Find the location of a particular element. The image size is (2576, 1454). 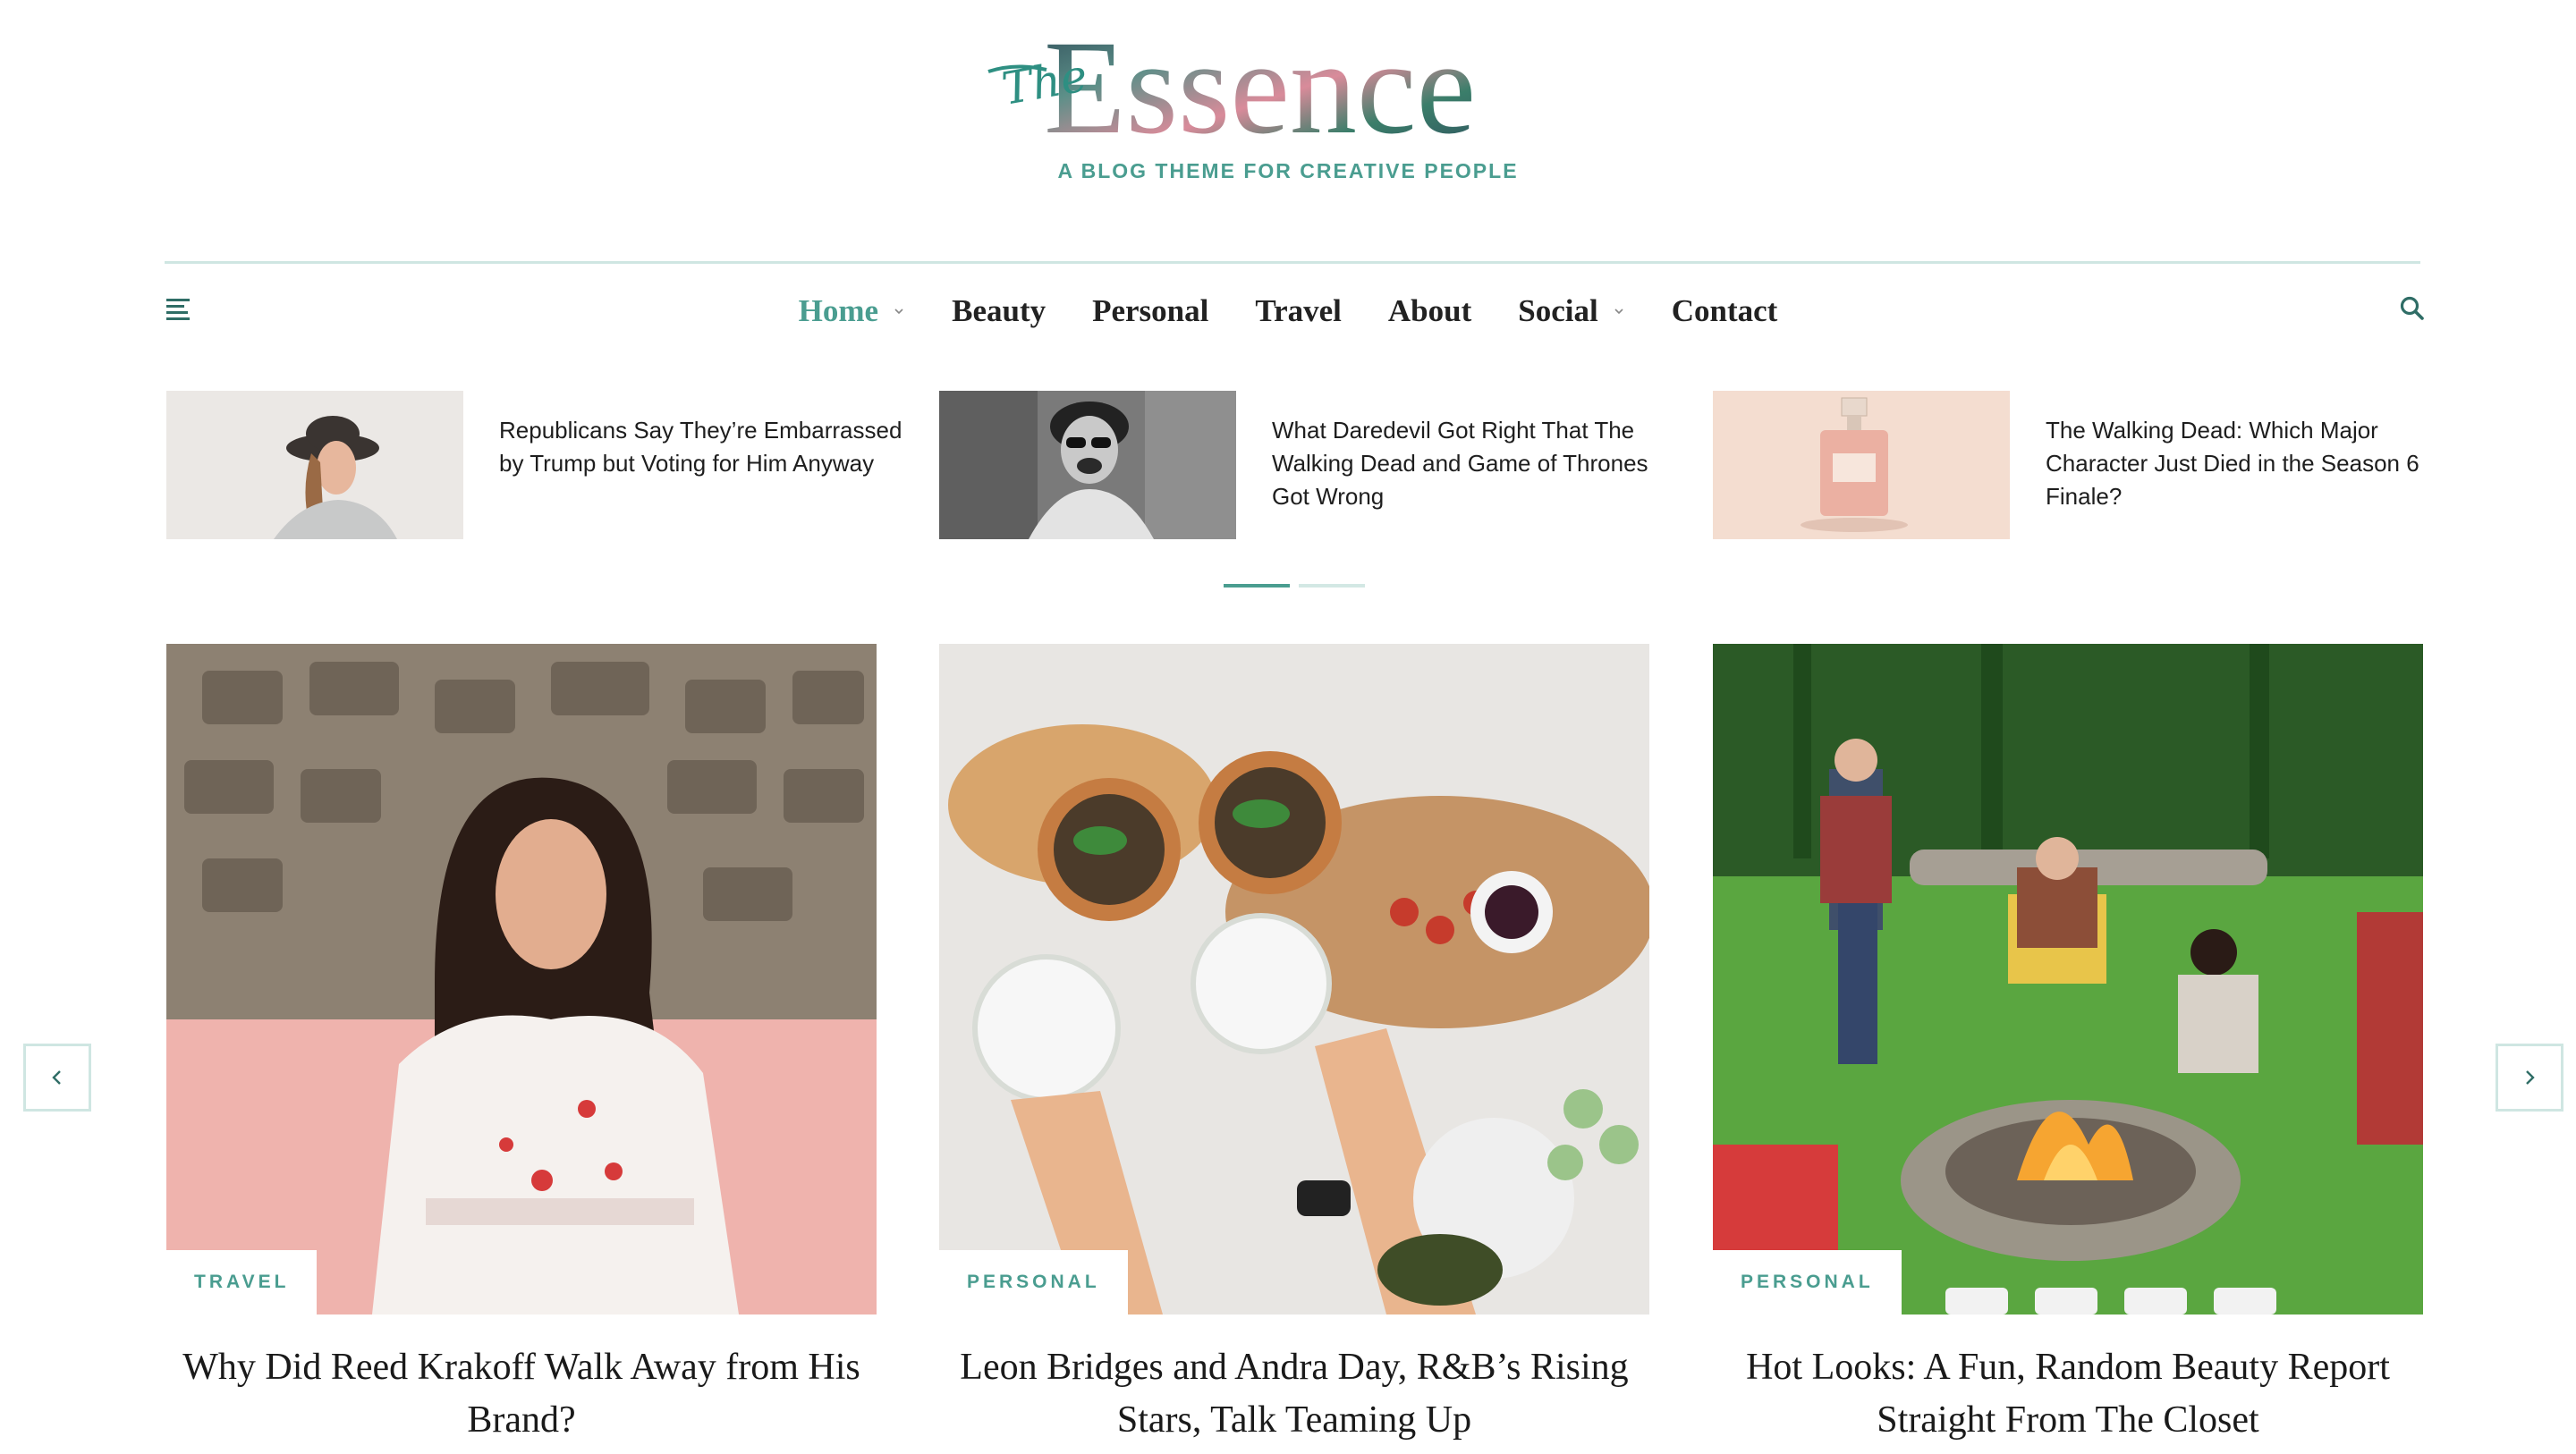

perfume-bottle-photo is located at coordinates (1861, 465).